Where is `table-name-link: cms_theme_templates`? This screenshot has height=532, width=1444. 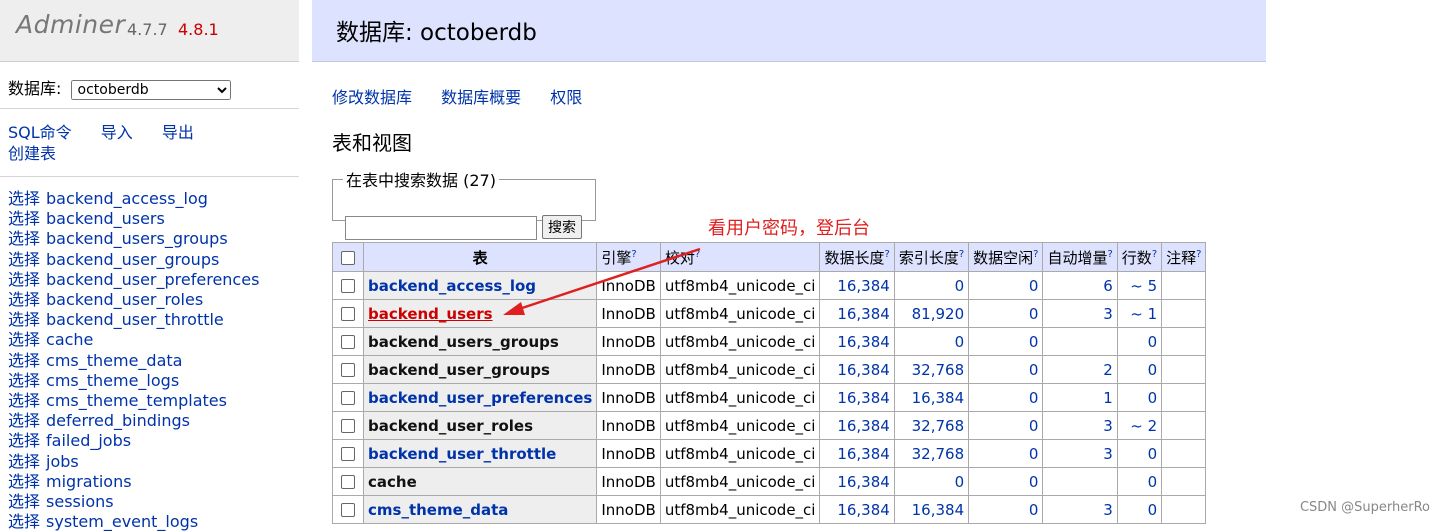
table-name-link: cms_theme_templates is located at coordinates (136, 400).